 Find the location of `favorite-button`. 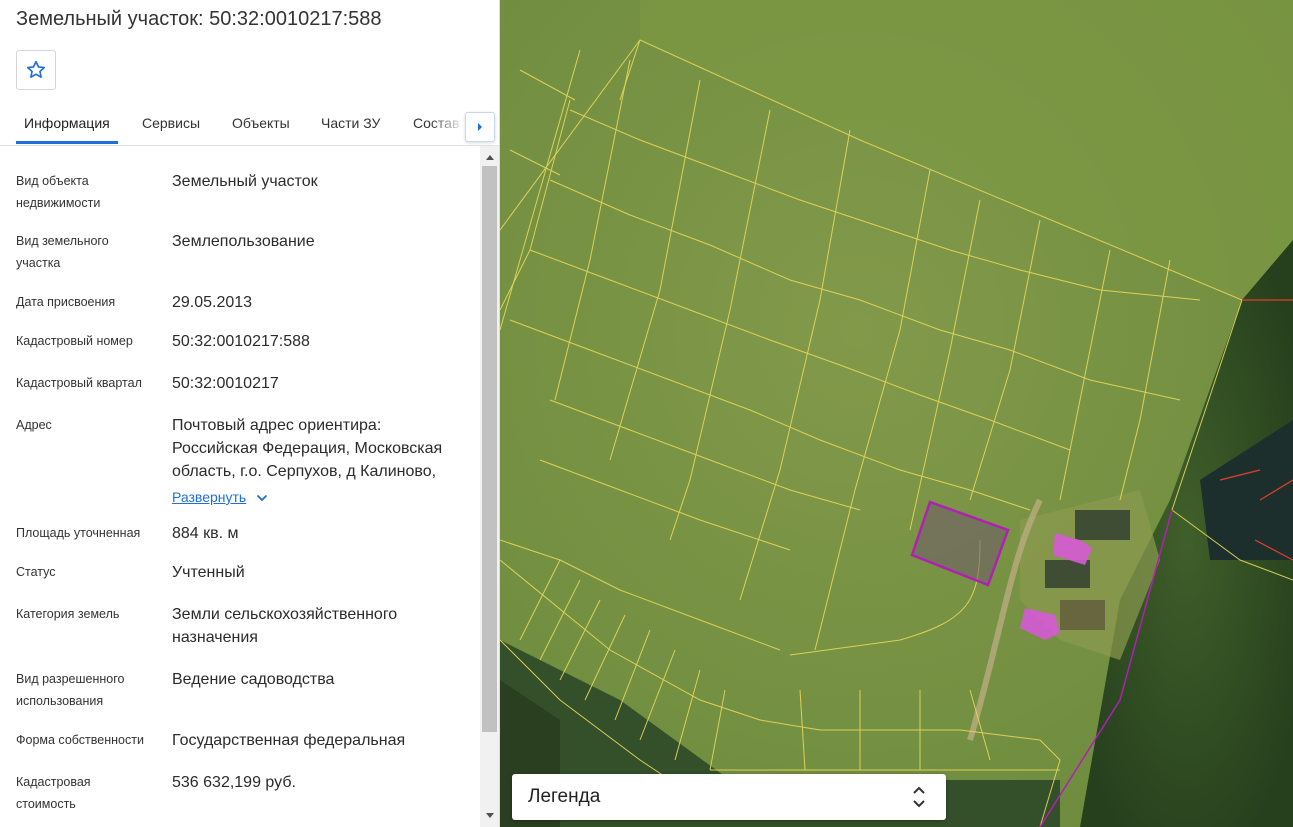

favorite-button is located at coordinates (36, 70).